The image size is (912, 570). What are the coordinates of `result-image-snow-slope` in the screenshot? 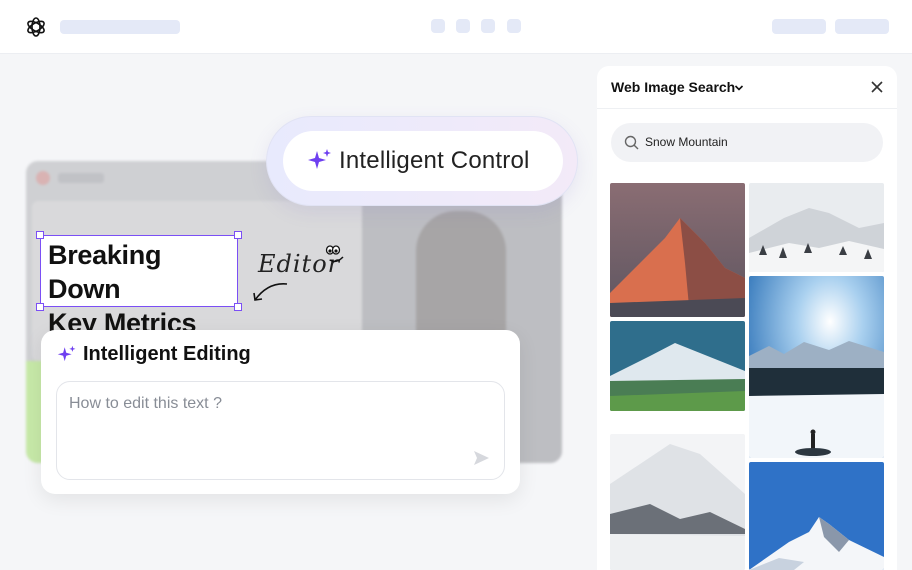 It's located at (677, 502).